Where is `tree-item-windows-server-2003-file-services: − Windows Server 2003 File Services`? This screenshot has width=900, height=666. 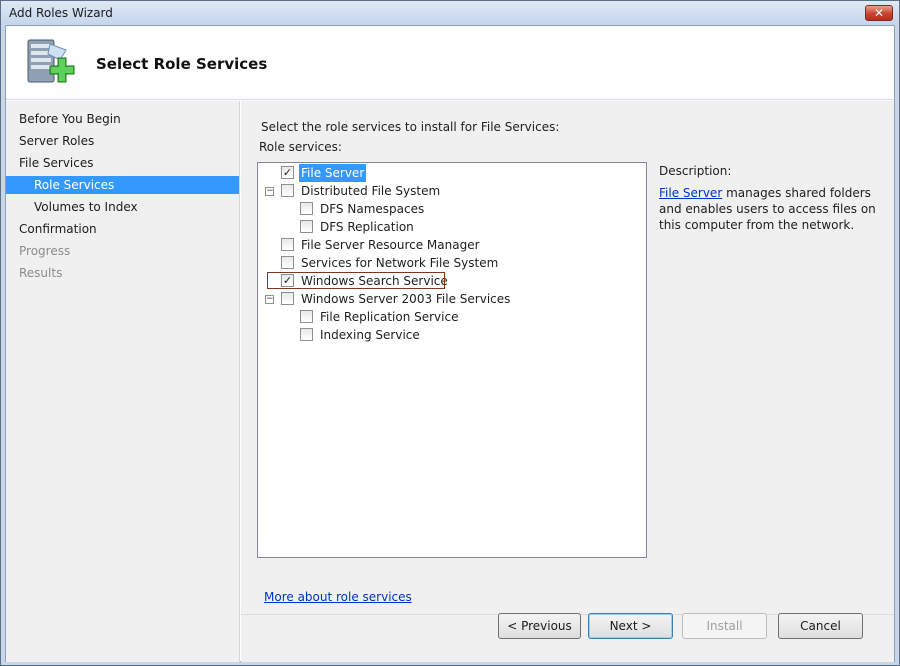 tree-item-windows-server-2003-file-services: − Windows Server 2003 File Services is located at coordinates (452, 299).